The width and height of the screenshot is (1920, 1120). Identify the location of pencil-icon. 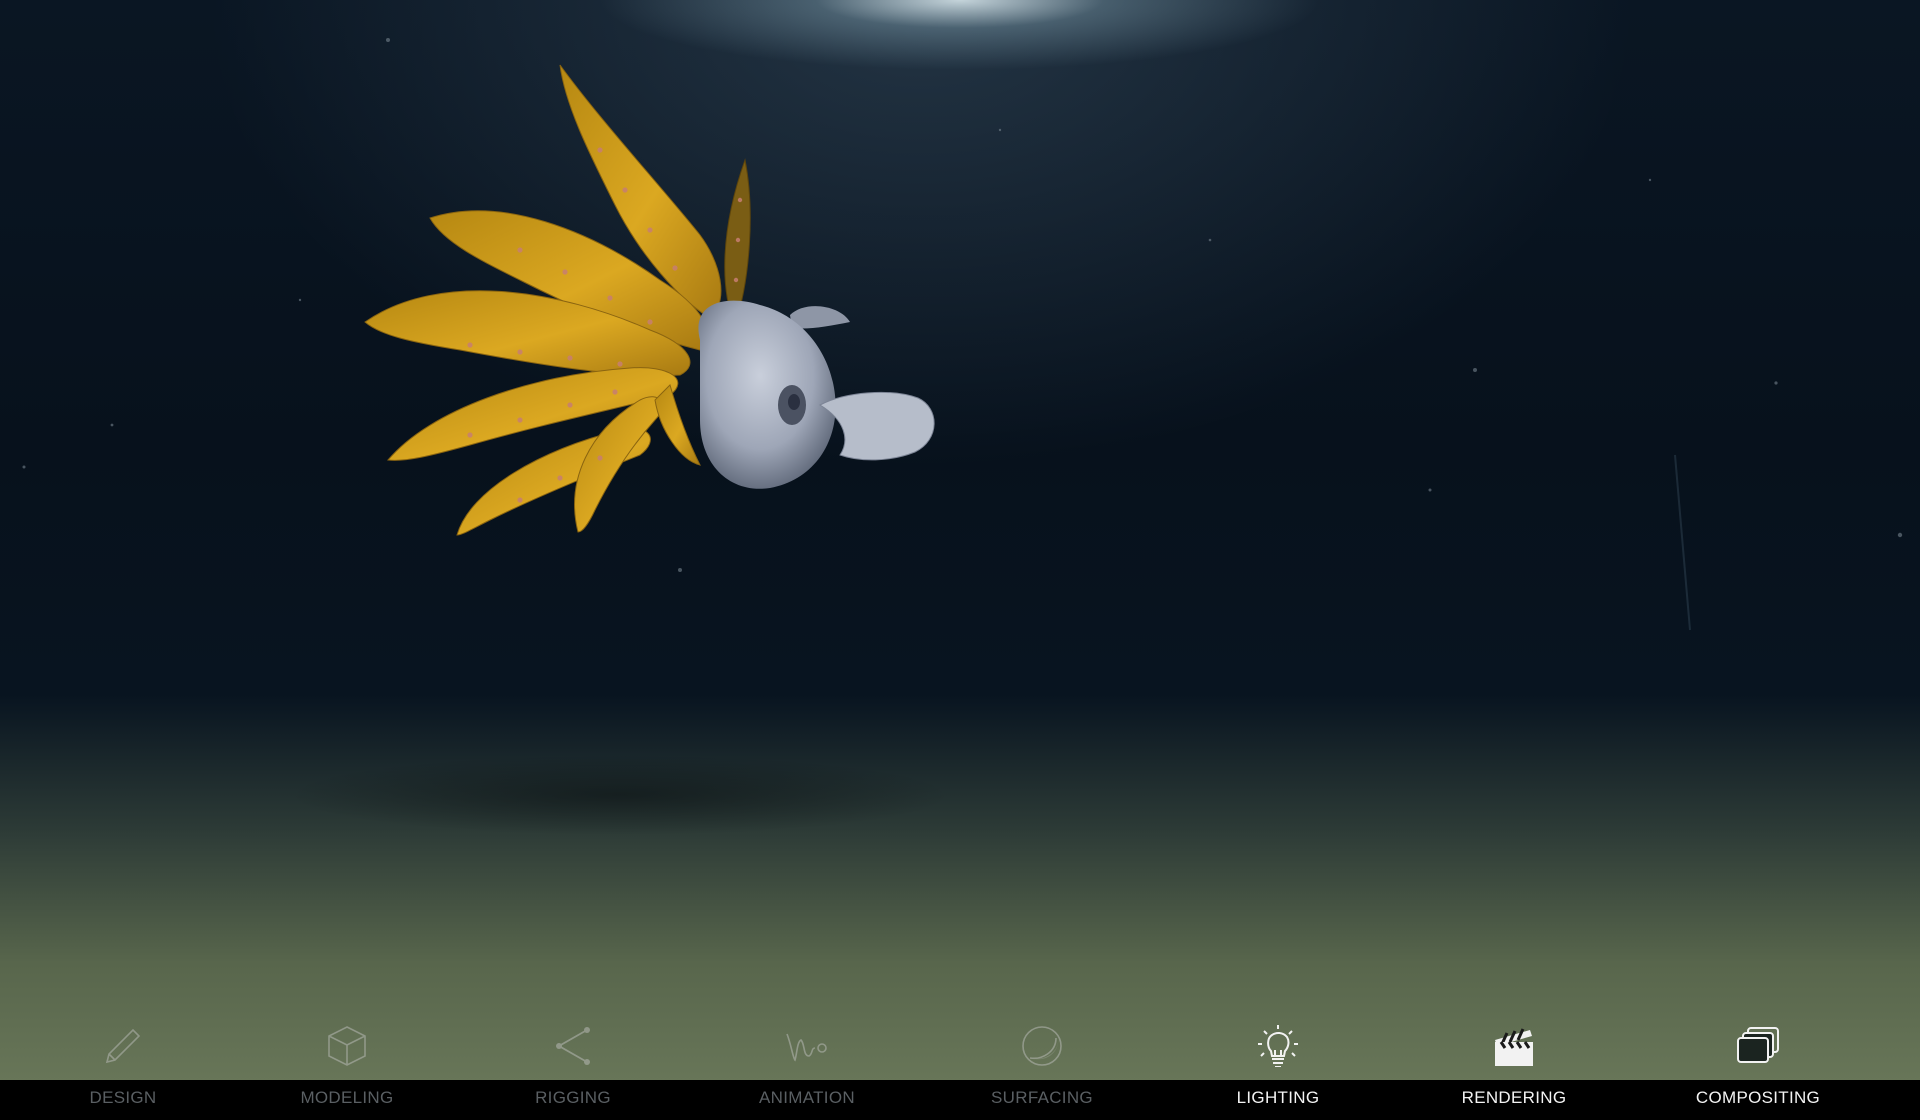
(123, 1046).